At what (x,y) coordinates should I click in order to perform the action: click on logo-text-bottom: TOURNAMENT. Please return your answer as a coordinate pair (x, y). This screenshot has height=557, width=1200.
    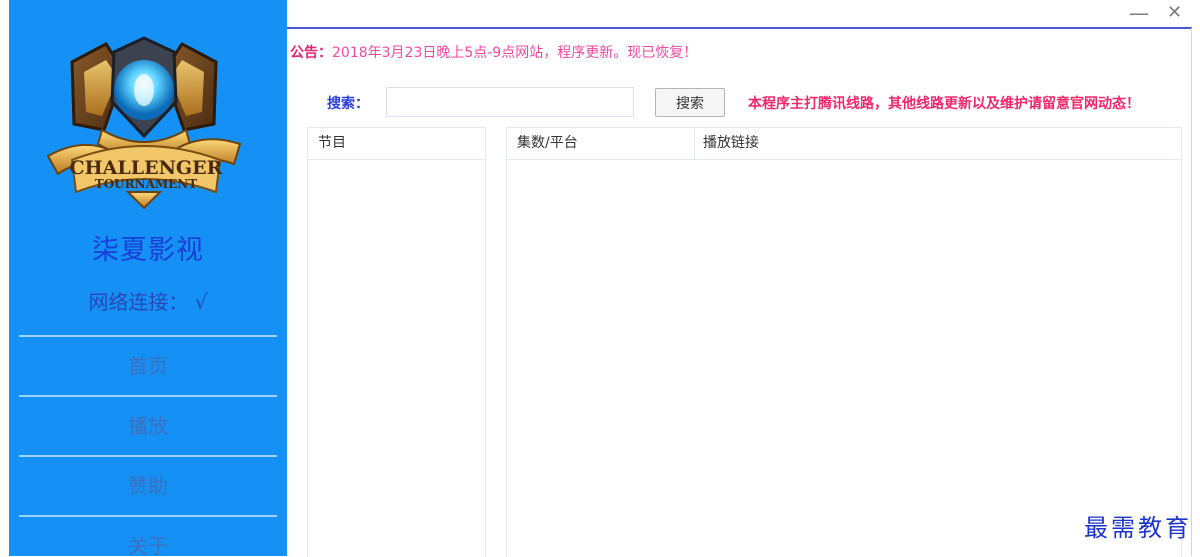
    Looking at the image, I should click on (146, 184).